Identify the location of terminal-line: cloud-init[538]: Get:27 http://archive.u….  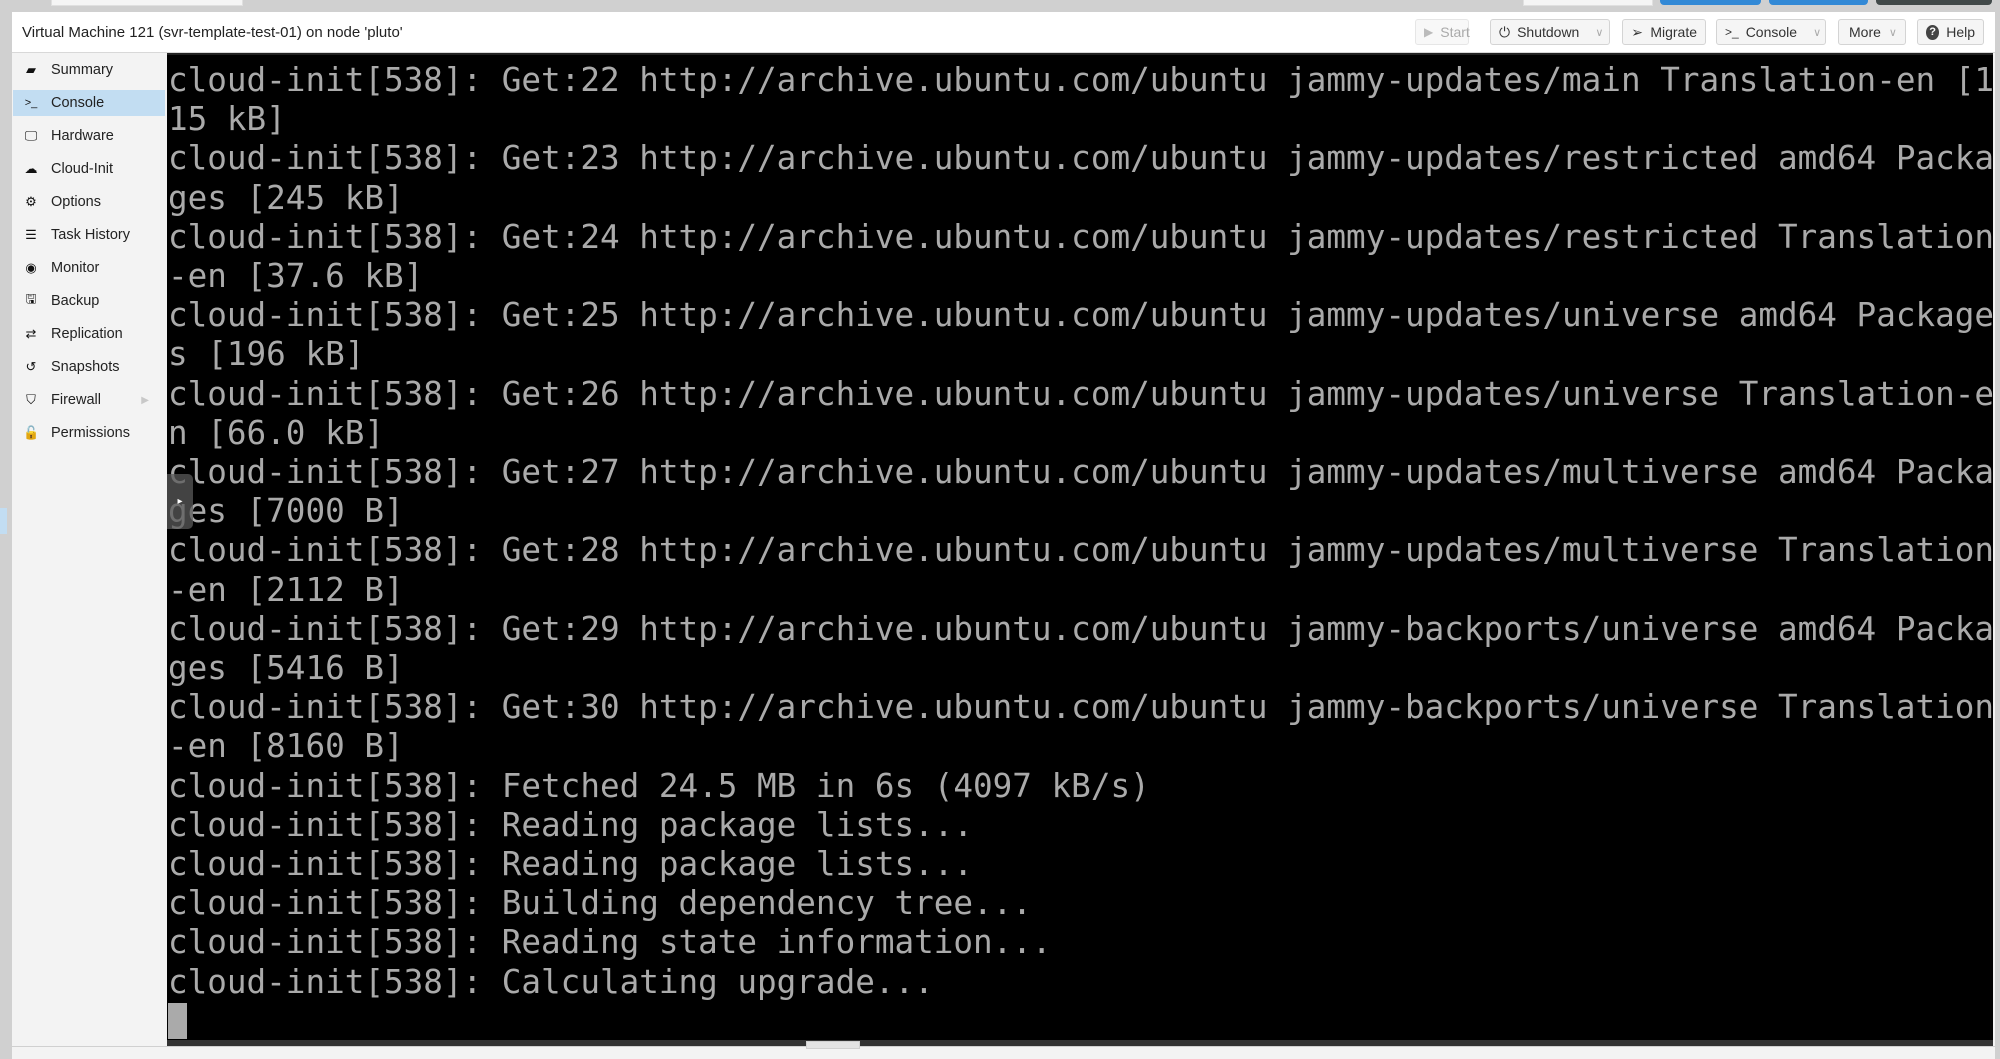
(1080, 472).